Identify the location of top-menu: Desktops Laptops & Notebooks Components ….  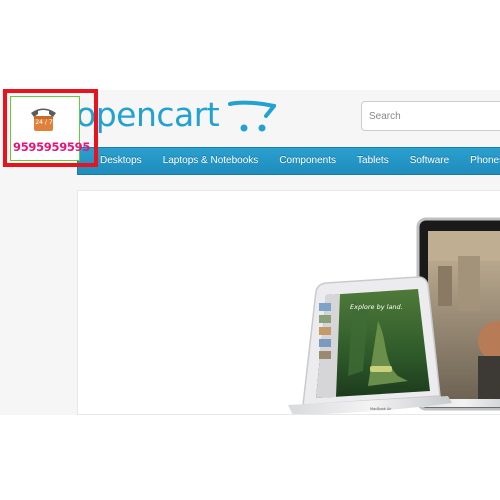
(288, 161).